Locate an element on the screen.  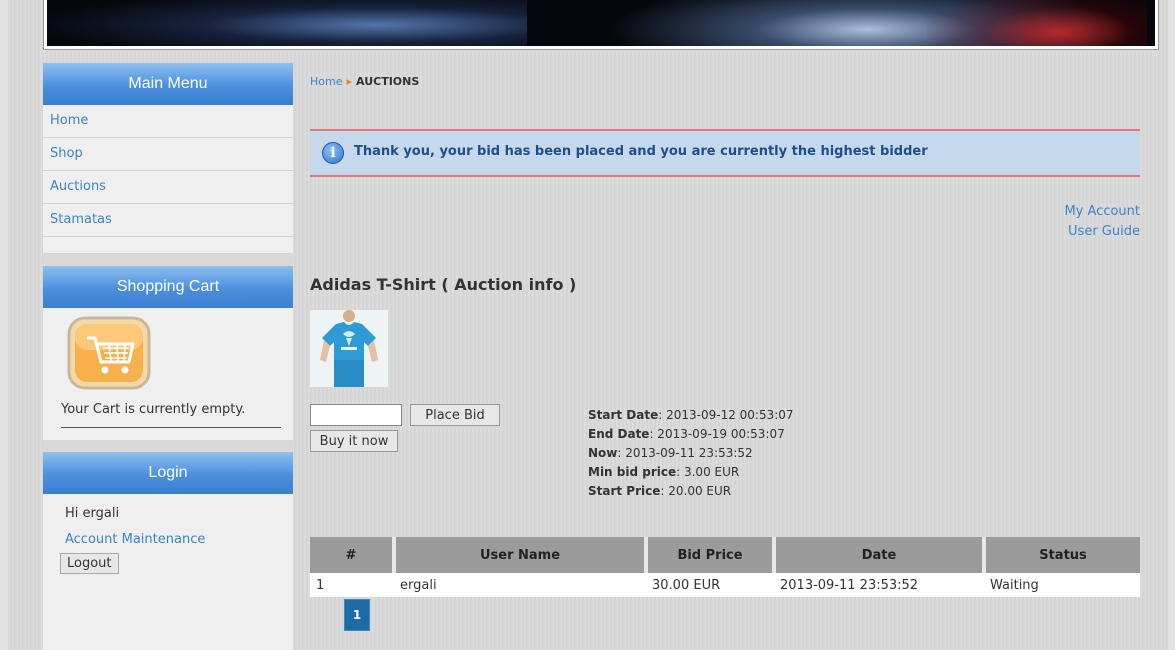
cell-status: Waiting is located at coordinates (1062, 585).